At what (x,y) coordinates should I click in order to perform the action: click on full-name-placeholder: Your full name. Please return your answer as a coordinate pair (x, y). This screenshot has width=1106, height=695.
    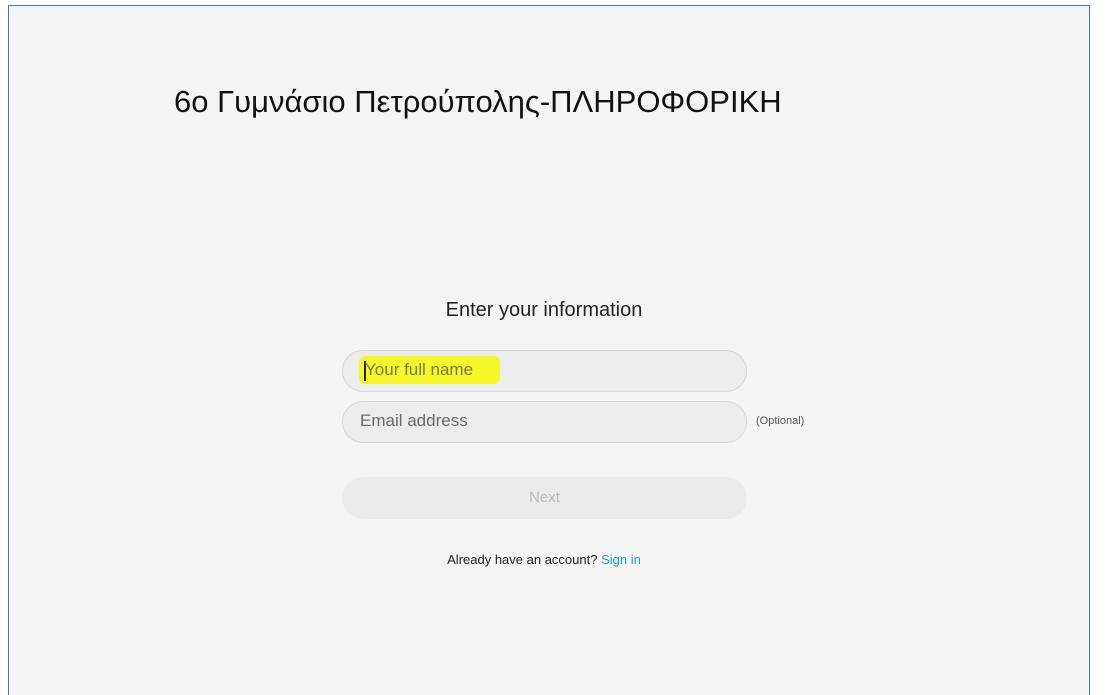
    Looking at the image, I should click on (419, 369).